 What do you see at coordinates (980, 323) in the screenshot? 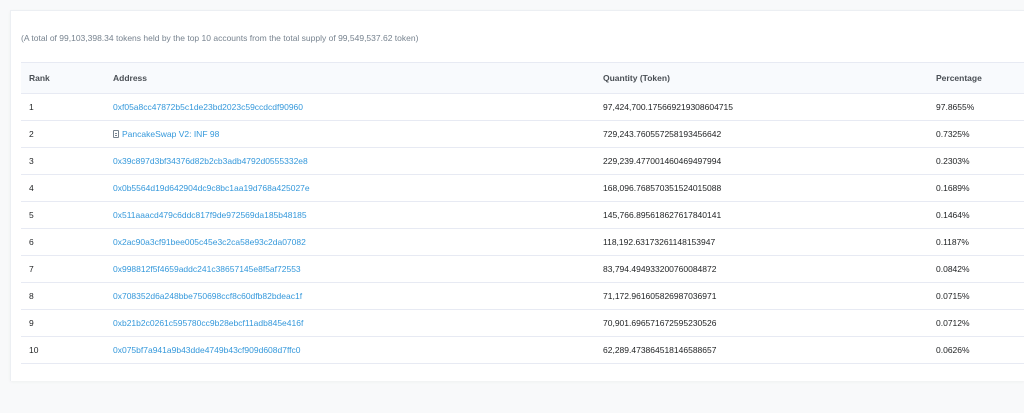
I see `percentage-cell: 0.0712%` at bounding box center [980, 323].